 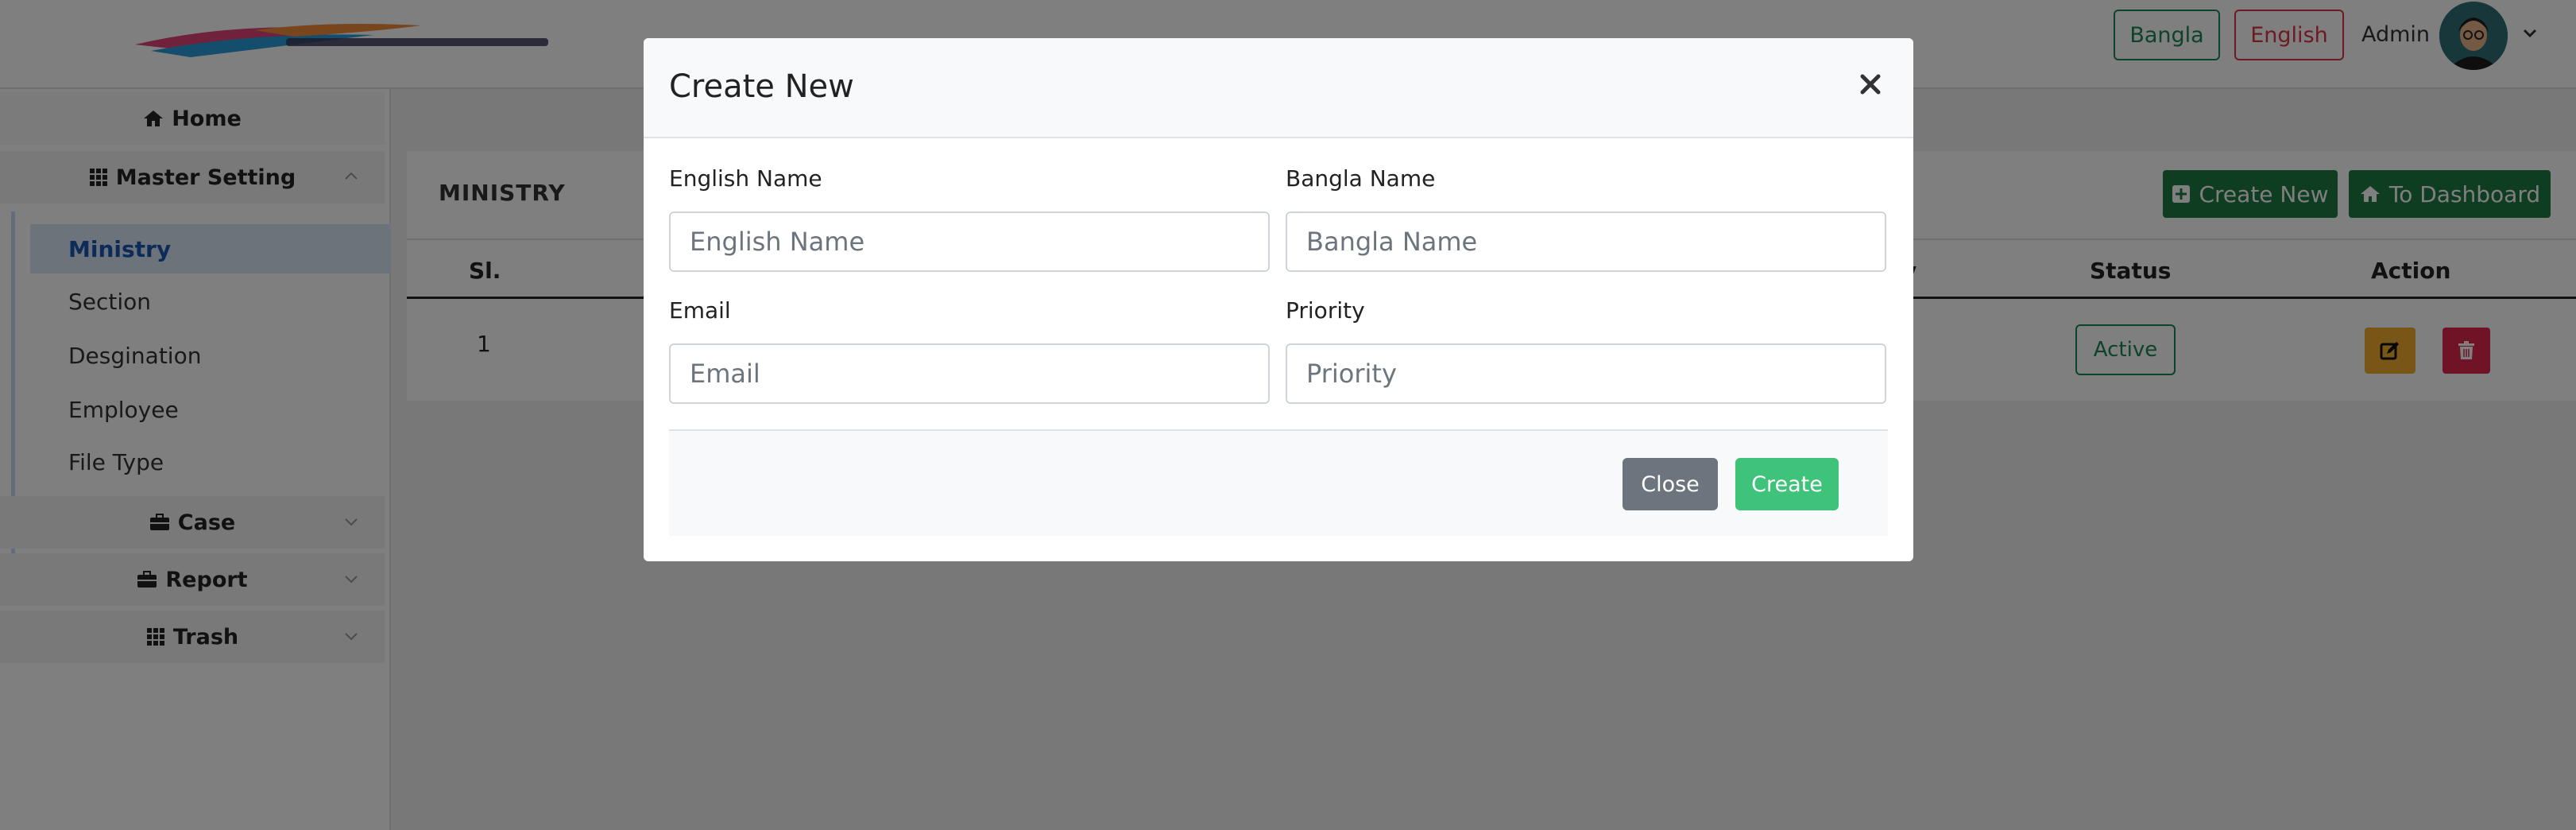 I want to click on modal-header: Create New, so click(x=1278, y=88).